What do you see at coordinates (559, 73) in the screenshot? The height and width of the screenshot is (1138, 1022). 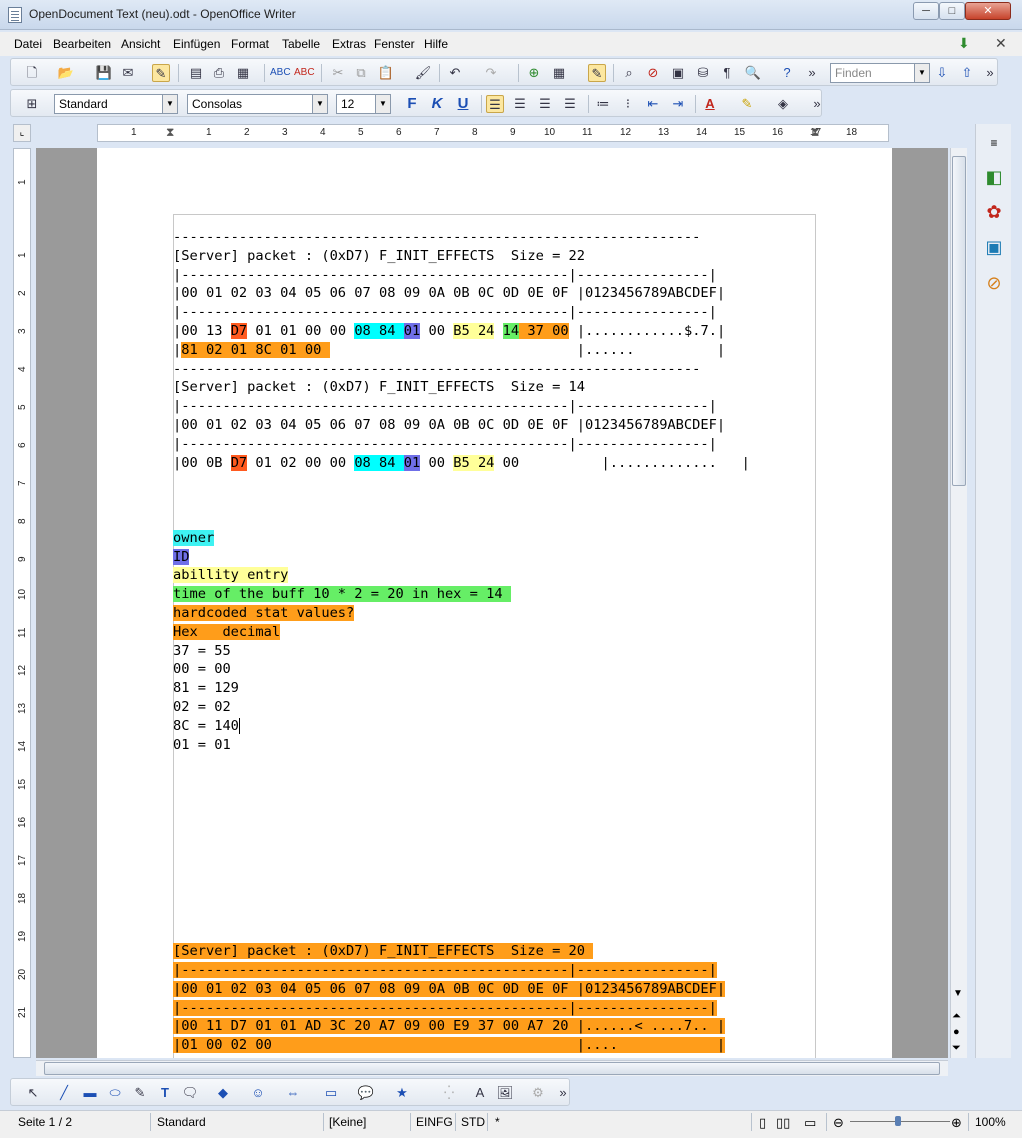 I see `table-icon: ▦` at bounding box center [559, 73].